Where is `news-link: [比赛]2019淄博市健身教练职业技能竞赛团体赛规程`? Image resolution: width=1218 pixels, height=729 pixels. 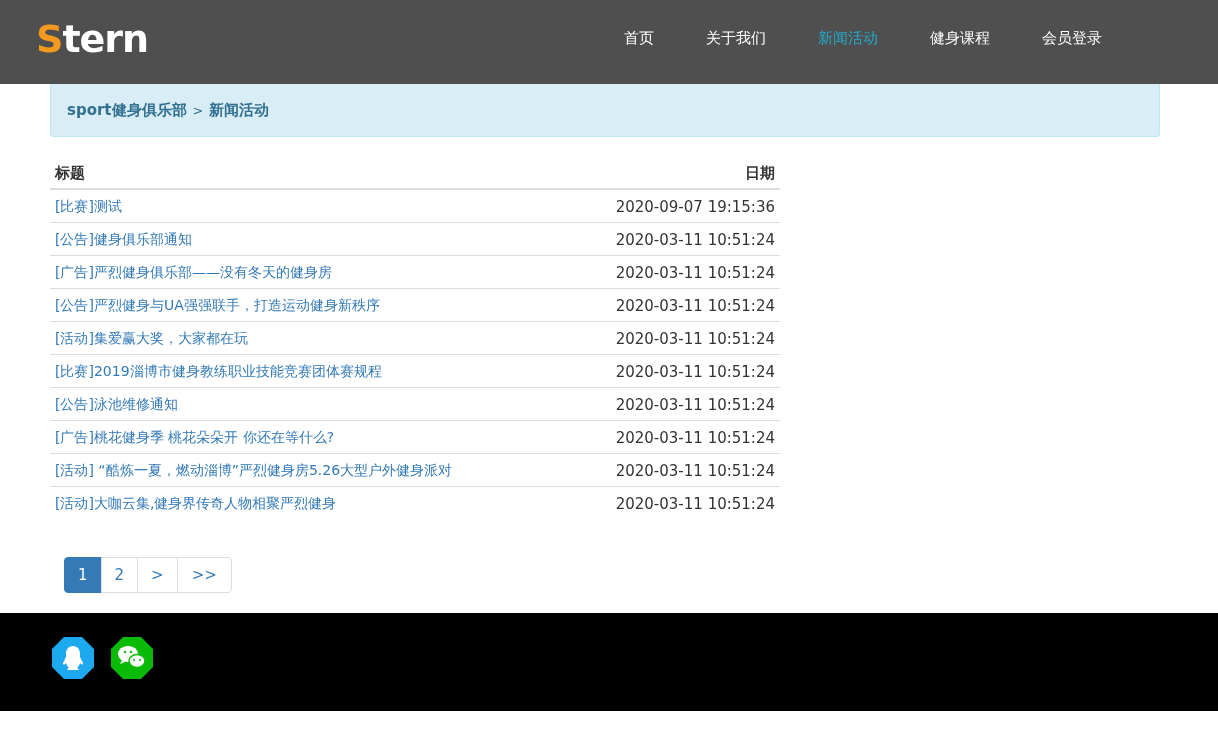
news-link: [比赛]2019淄博市健身教练职业技能竞赛团体赛规程 is located at coordinates (218, 371).